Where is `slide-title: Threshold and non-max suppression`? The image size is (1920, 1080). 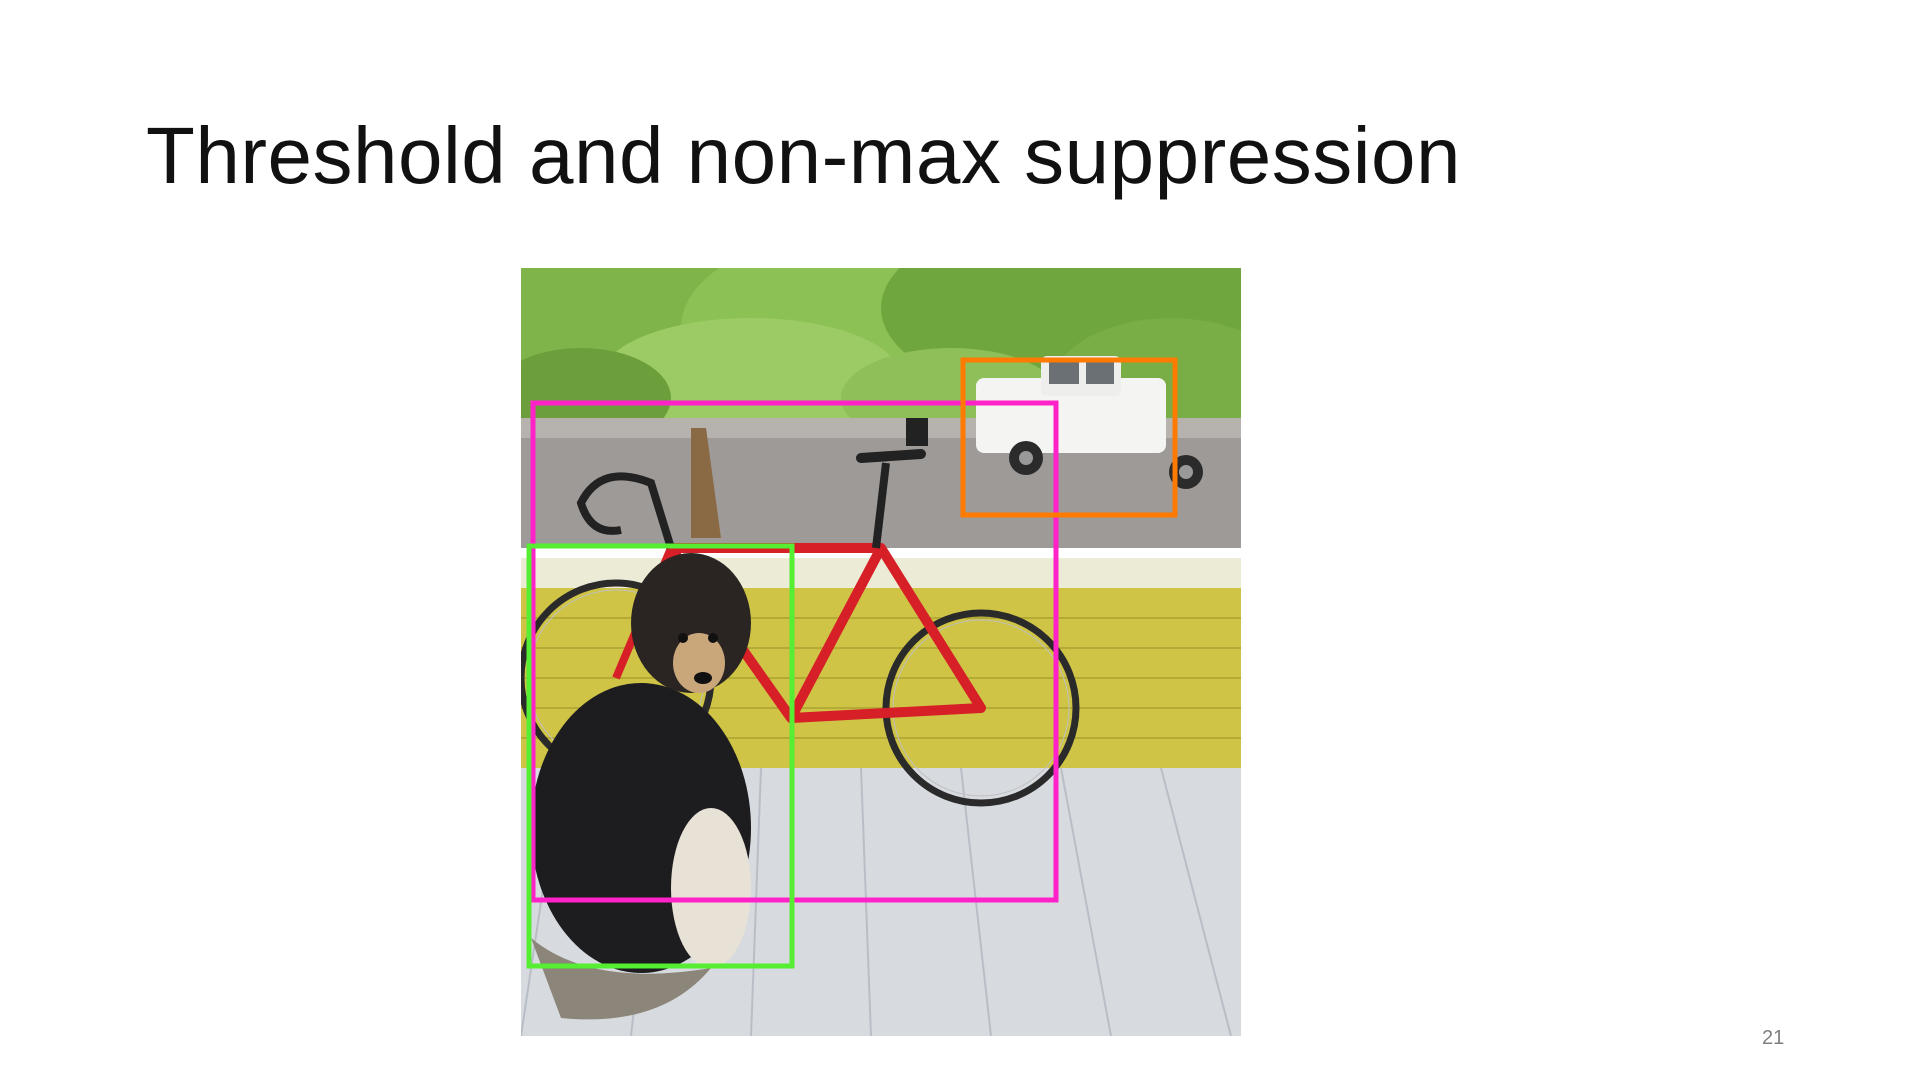 slide-title: Threshold and non-max suppression is located at coordinates (804, 155).